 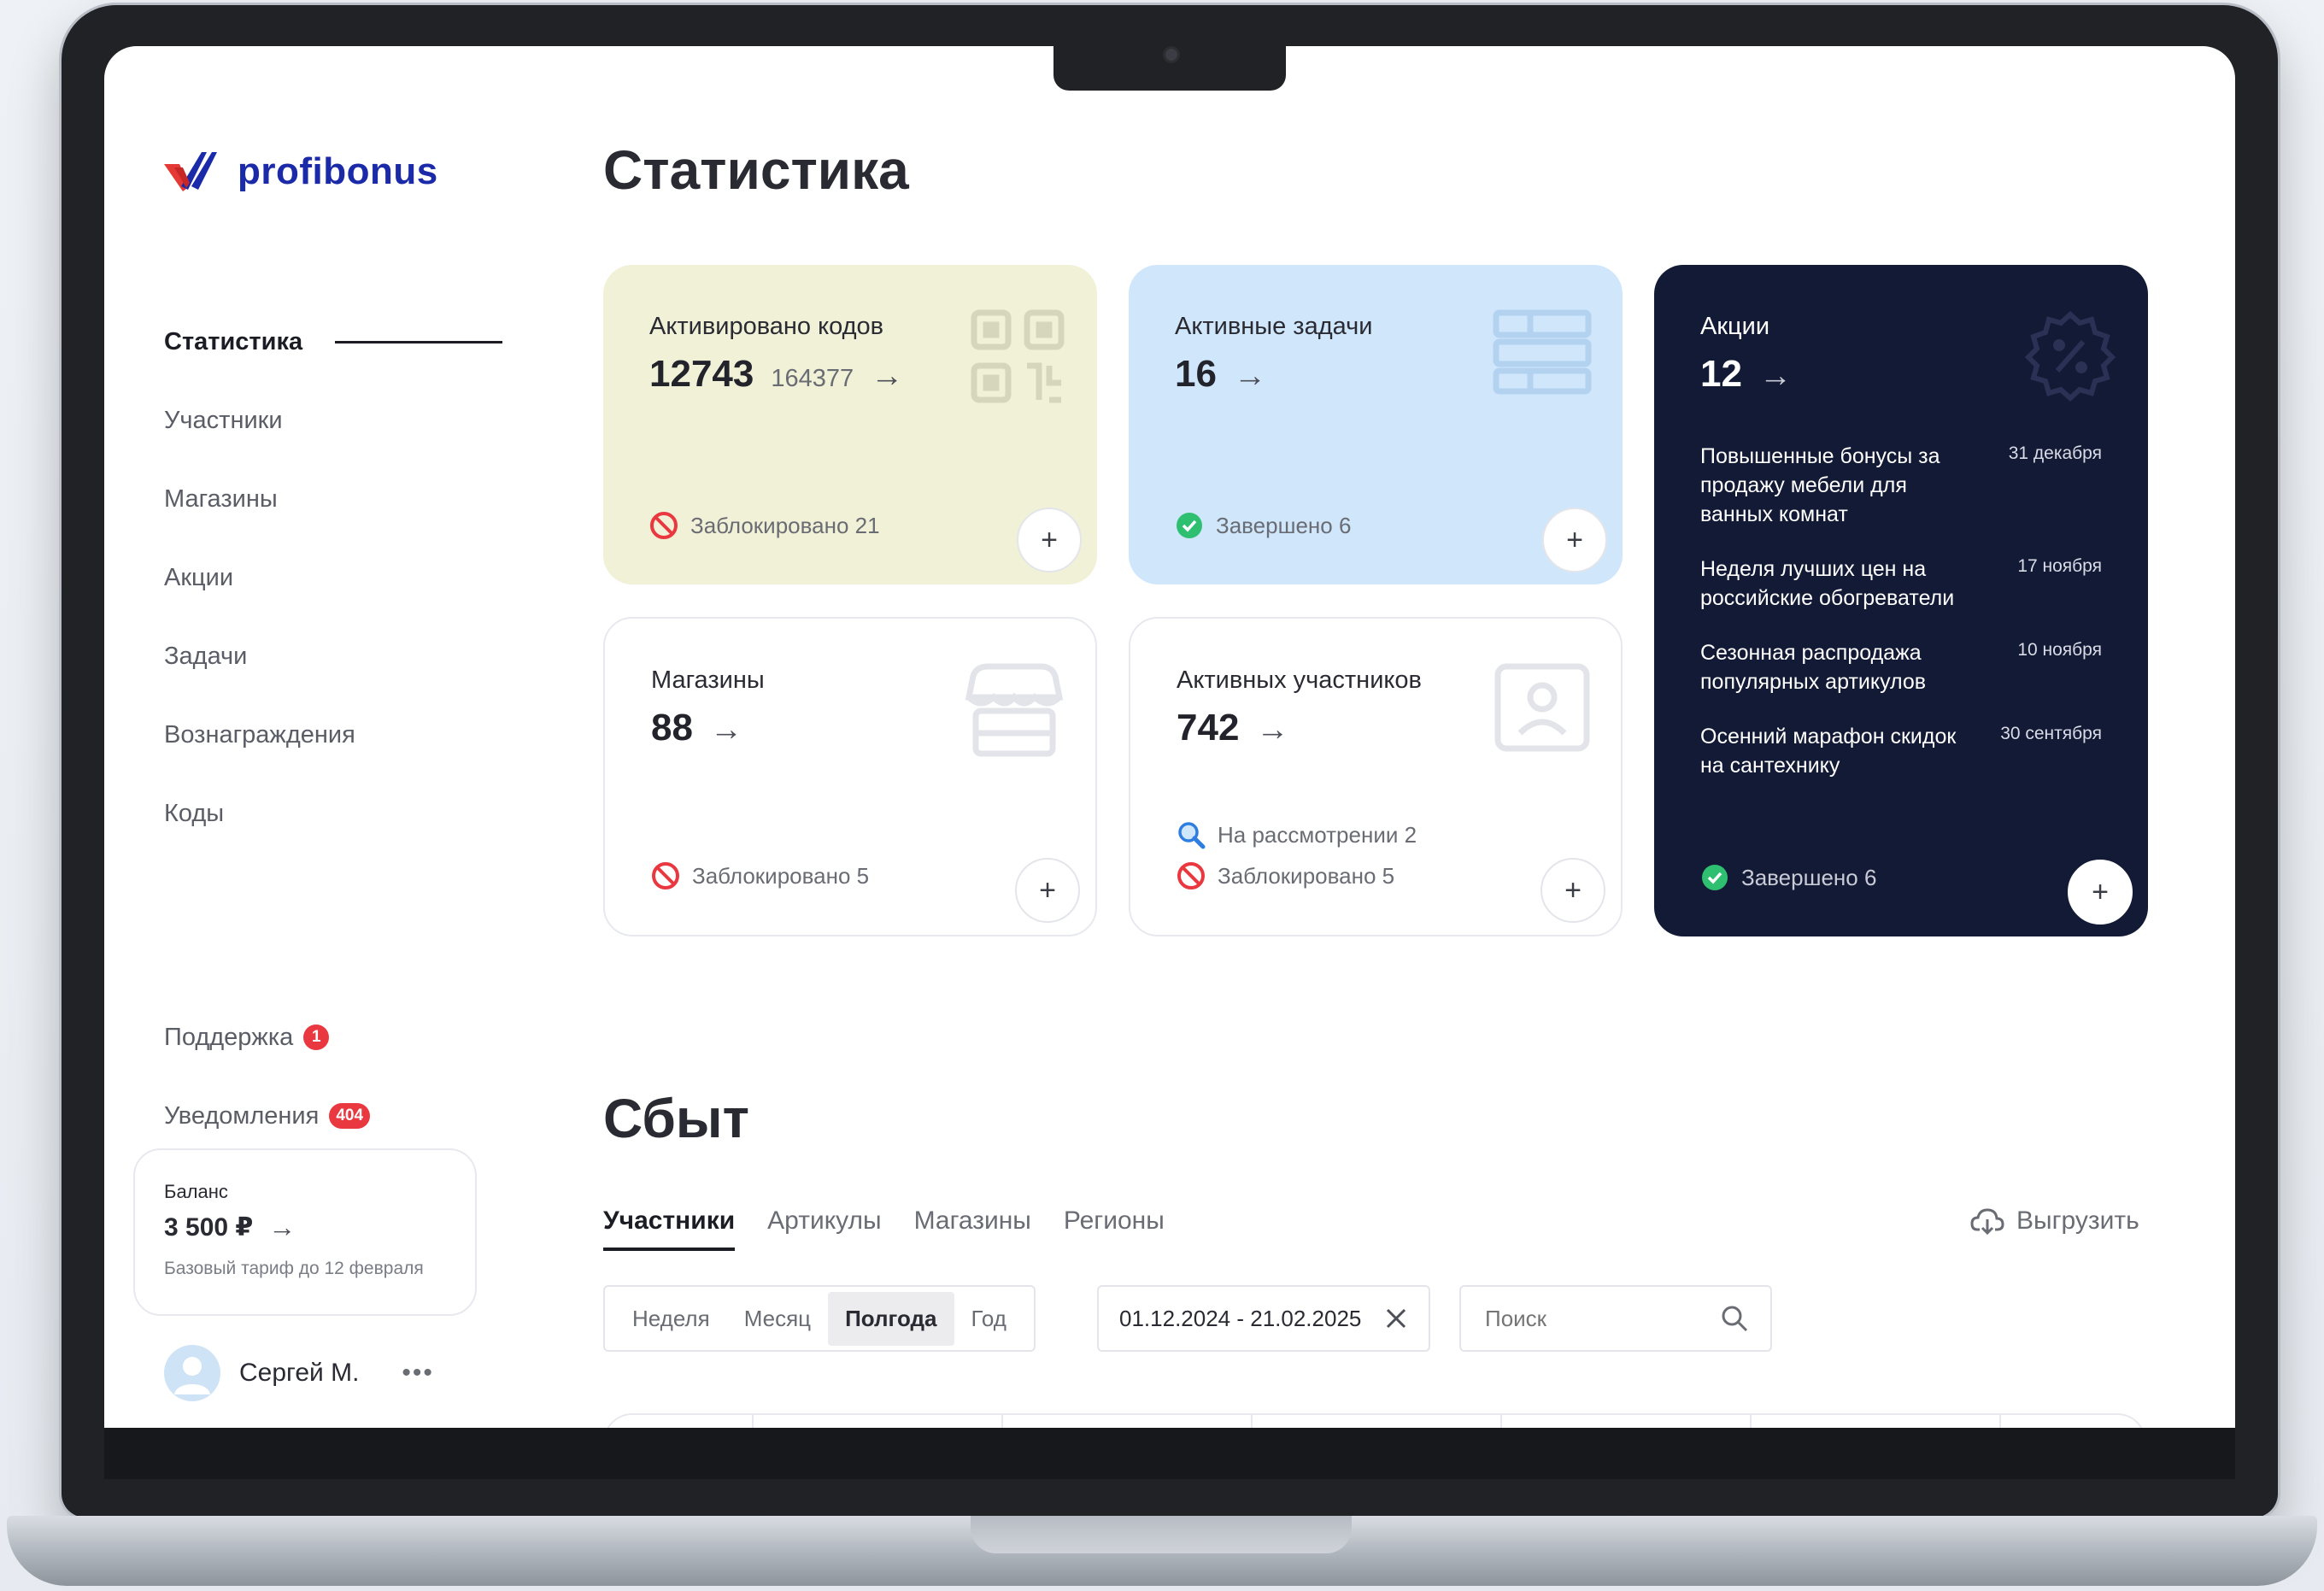 I want to click on support-badge: 1, so click(x=316, y=1037).